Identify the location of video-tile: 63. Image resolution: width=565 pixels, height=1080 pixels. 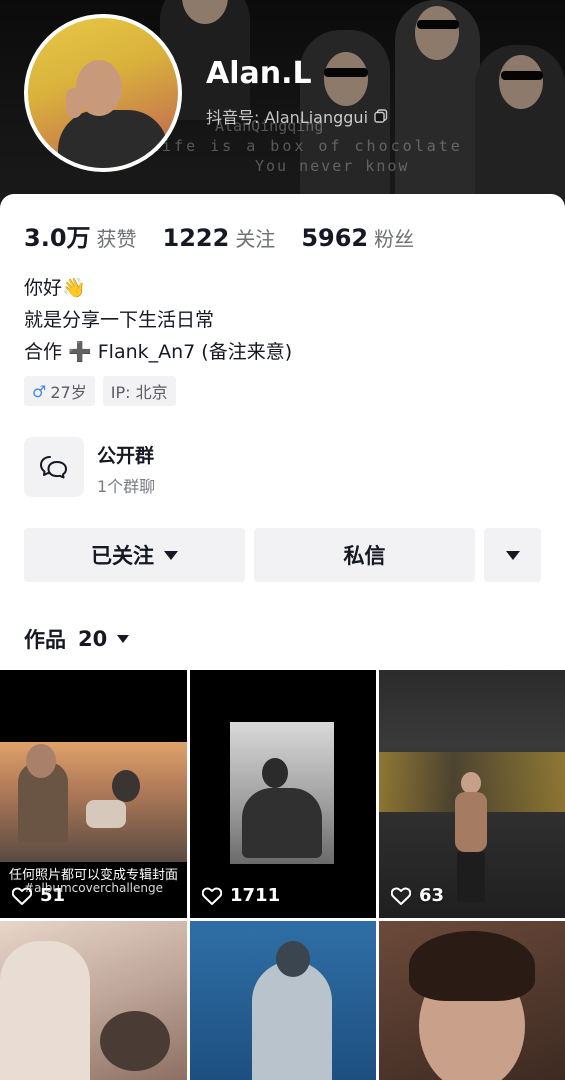
(472, 794).